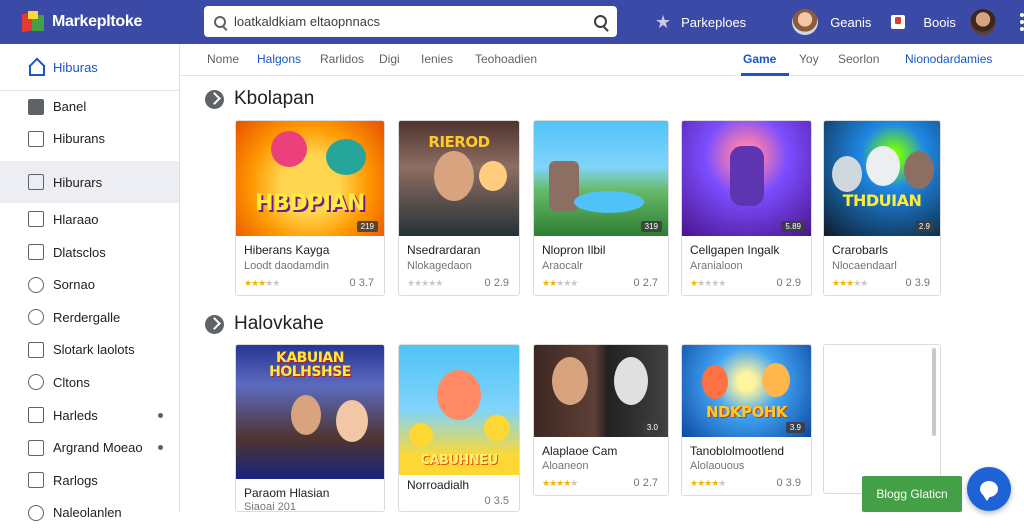 This screenshot has width=1024, height=529. What do you see at coordinates (36, 447) in the screenshot?
I see `folder-icon` at bounding box center [36, 447].